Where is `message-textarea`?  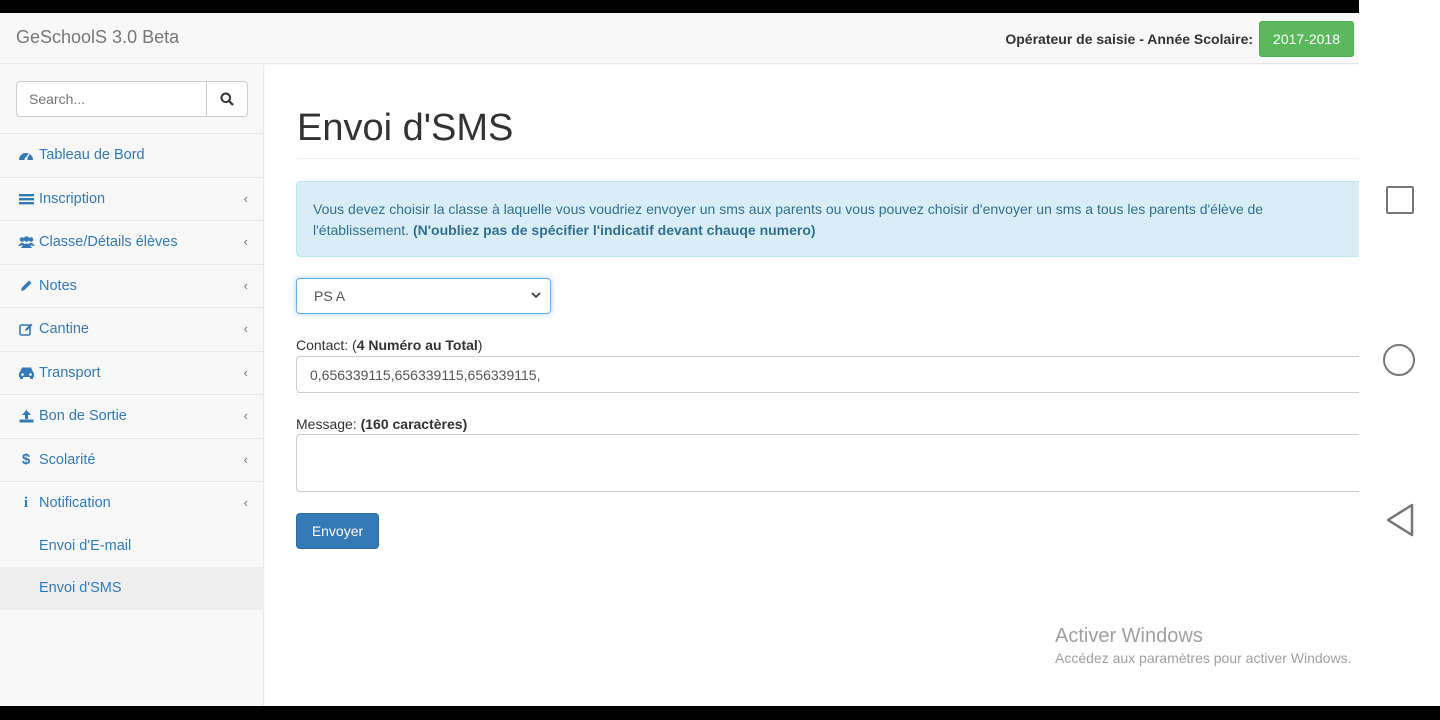
message-textarea is located at coordinates (827, 463).